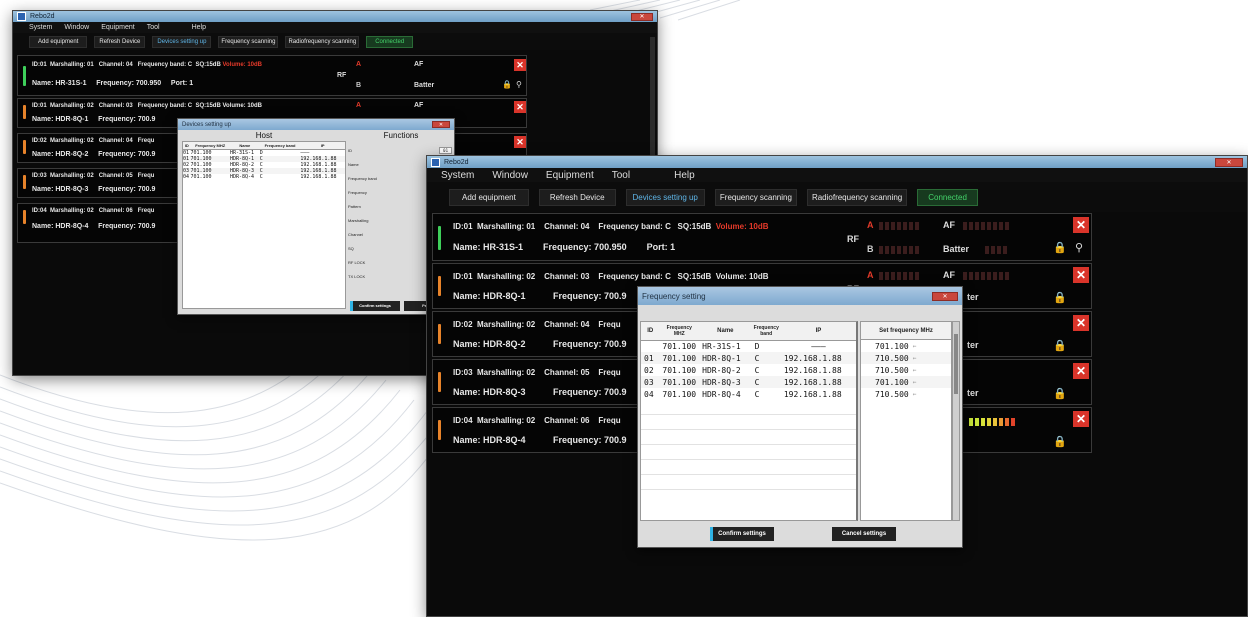  I want to click on connected-status: Connected, so click(390, 41).